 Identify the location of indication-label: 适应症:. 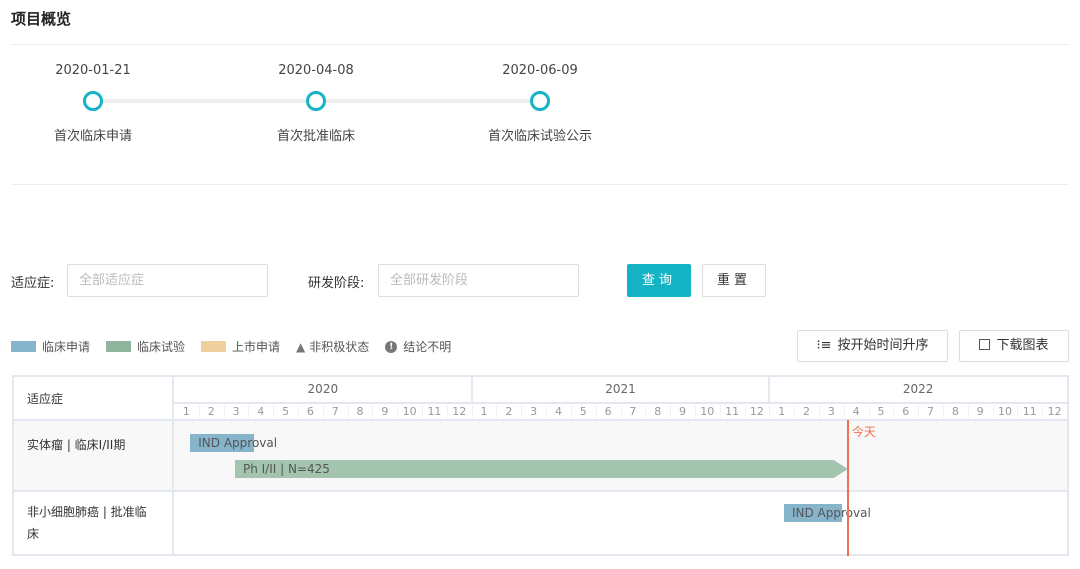
(33, 283).